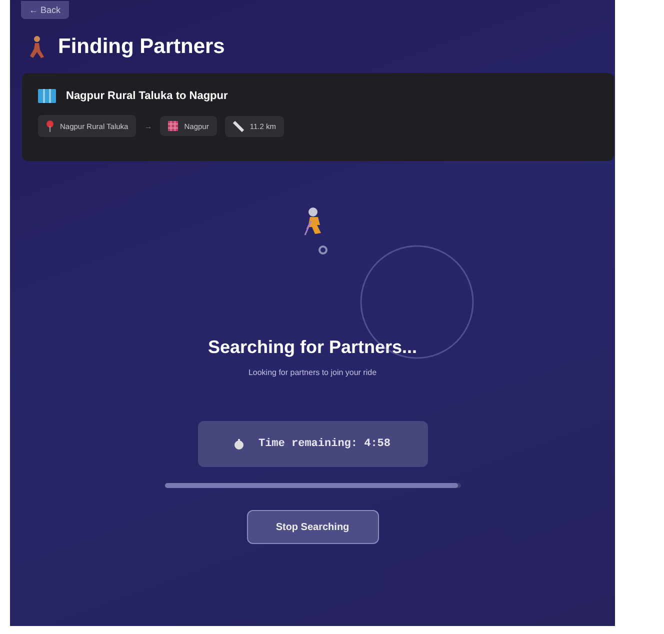 The height and width of the screenshot is (634, 664). What do you see at coordinates (324, 444) in the screenshot?
I see `timer-text: Time remaining: 4:58` at bounding box center [324, 444].